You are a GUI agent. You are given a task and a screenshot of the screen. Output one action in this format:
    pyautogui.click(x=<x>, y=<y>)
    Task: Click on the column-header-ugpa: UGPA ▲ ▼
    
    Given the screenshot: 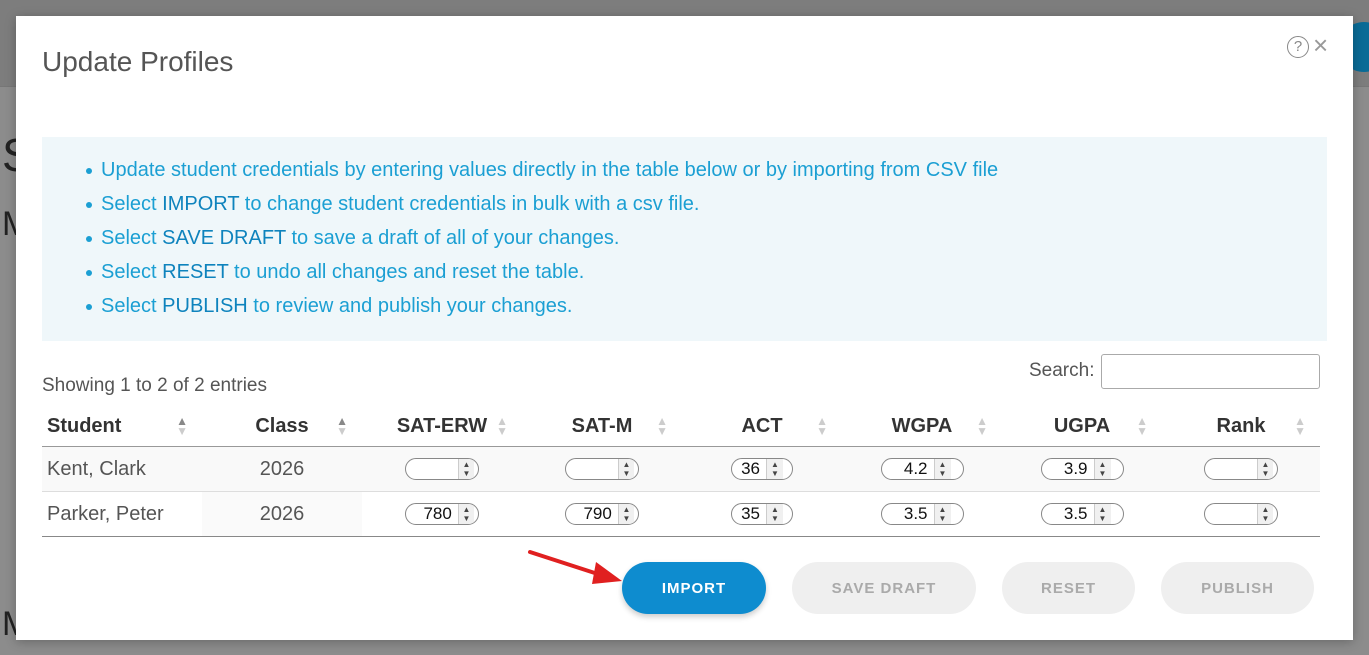 What is the action you would take?
    pyautogui.click(x=1082, y=426)
    